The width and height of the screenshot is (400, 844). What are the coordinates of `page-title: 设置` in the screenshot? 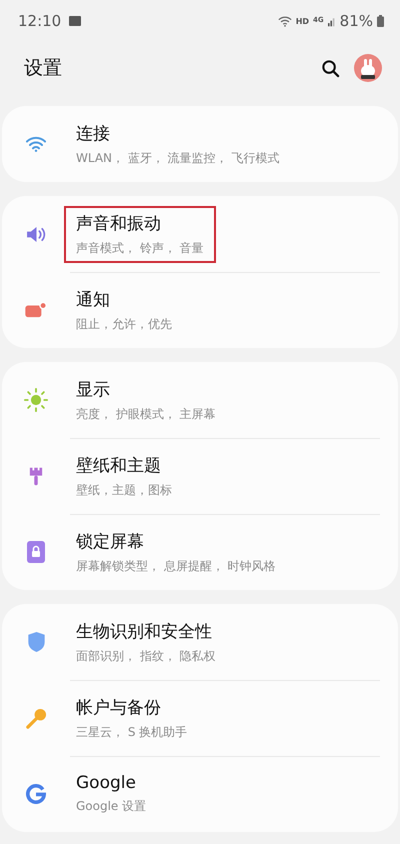 It's located at (43, 68).